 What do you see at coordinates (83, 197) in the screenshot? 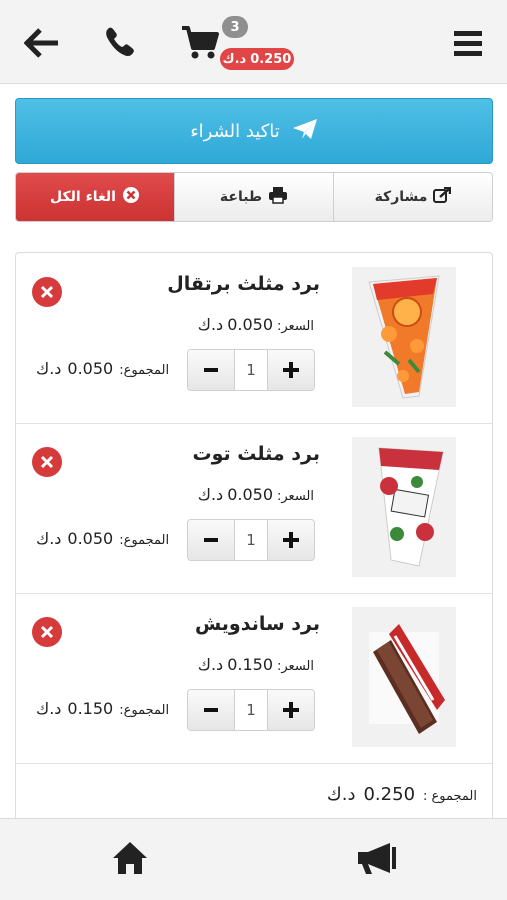
I see `clear-all-label: الغاء الكل` at bounding box center [83, 197].